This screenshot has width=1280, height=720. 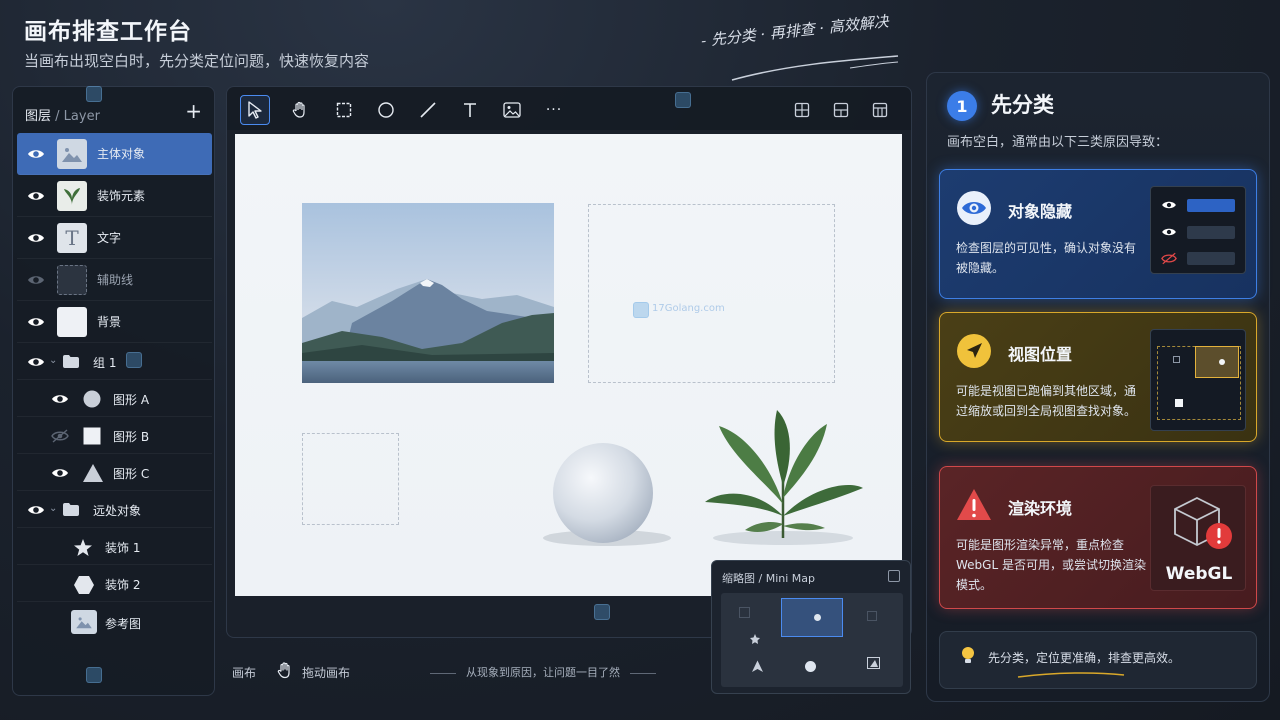 What do you see at coordinates (784, 476) in the screenshot?
I see `plant-object` at bounding box center [784, 476].